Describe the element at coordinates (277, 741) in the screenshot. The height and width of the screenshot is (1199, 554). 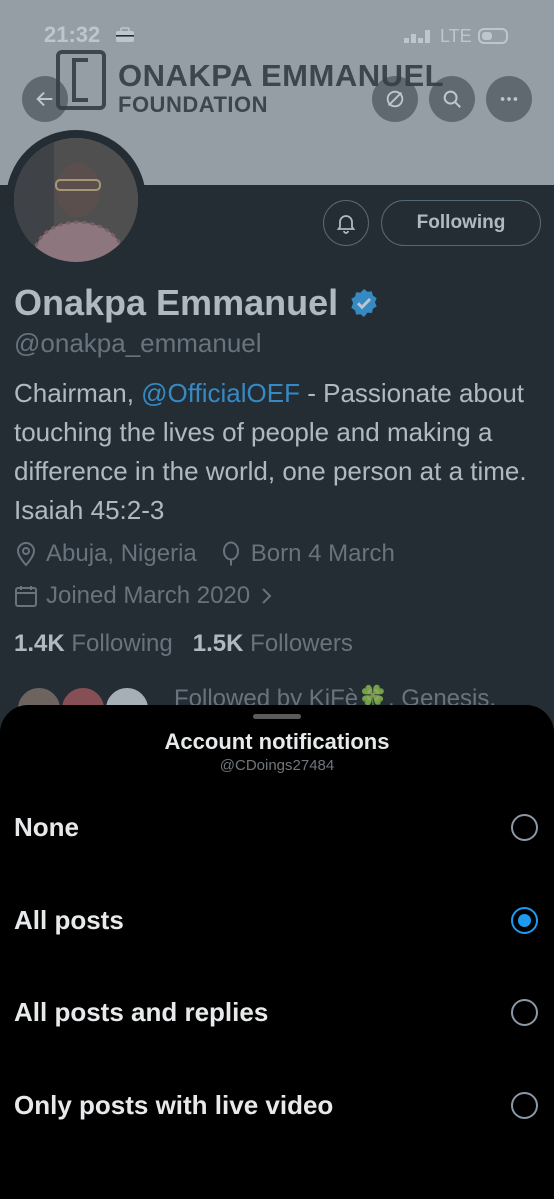
I see `sheet-title: Account notifications` at that location.